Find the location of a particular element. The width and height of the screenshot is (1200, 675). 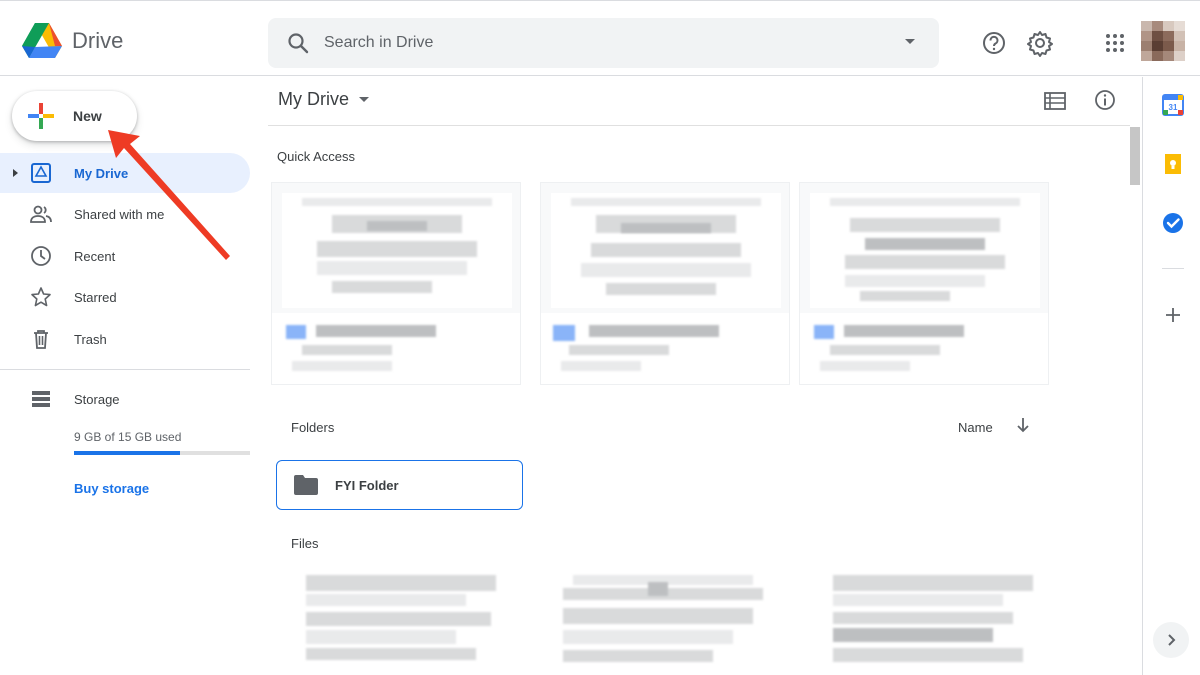

side-panel: 31 is located at coordinates (1171, 376).